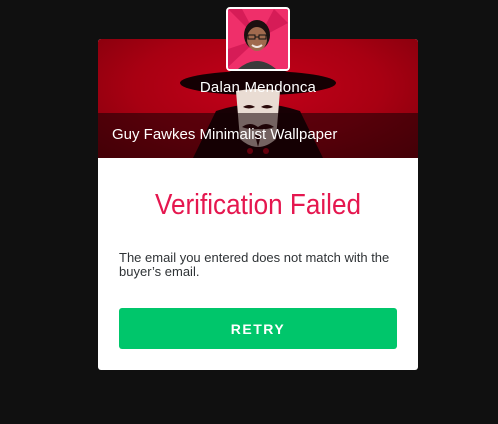  I want to click on seller-name: Dalan Mendonca, so click(258, 87).